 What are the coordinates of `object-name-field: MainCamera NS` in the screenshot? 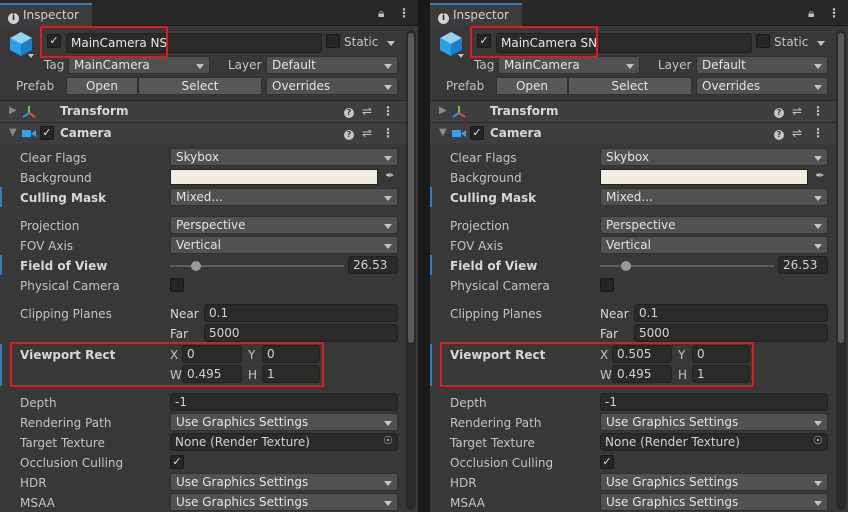 It's located at (194, 43).